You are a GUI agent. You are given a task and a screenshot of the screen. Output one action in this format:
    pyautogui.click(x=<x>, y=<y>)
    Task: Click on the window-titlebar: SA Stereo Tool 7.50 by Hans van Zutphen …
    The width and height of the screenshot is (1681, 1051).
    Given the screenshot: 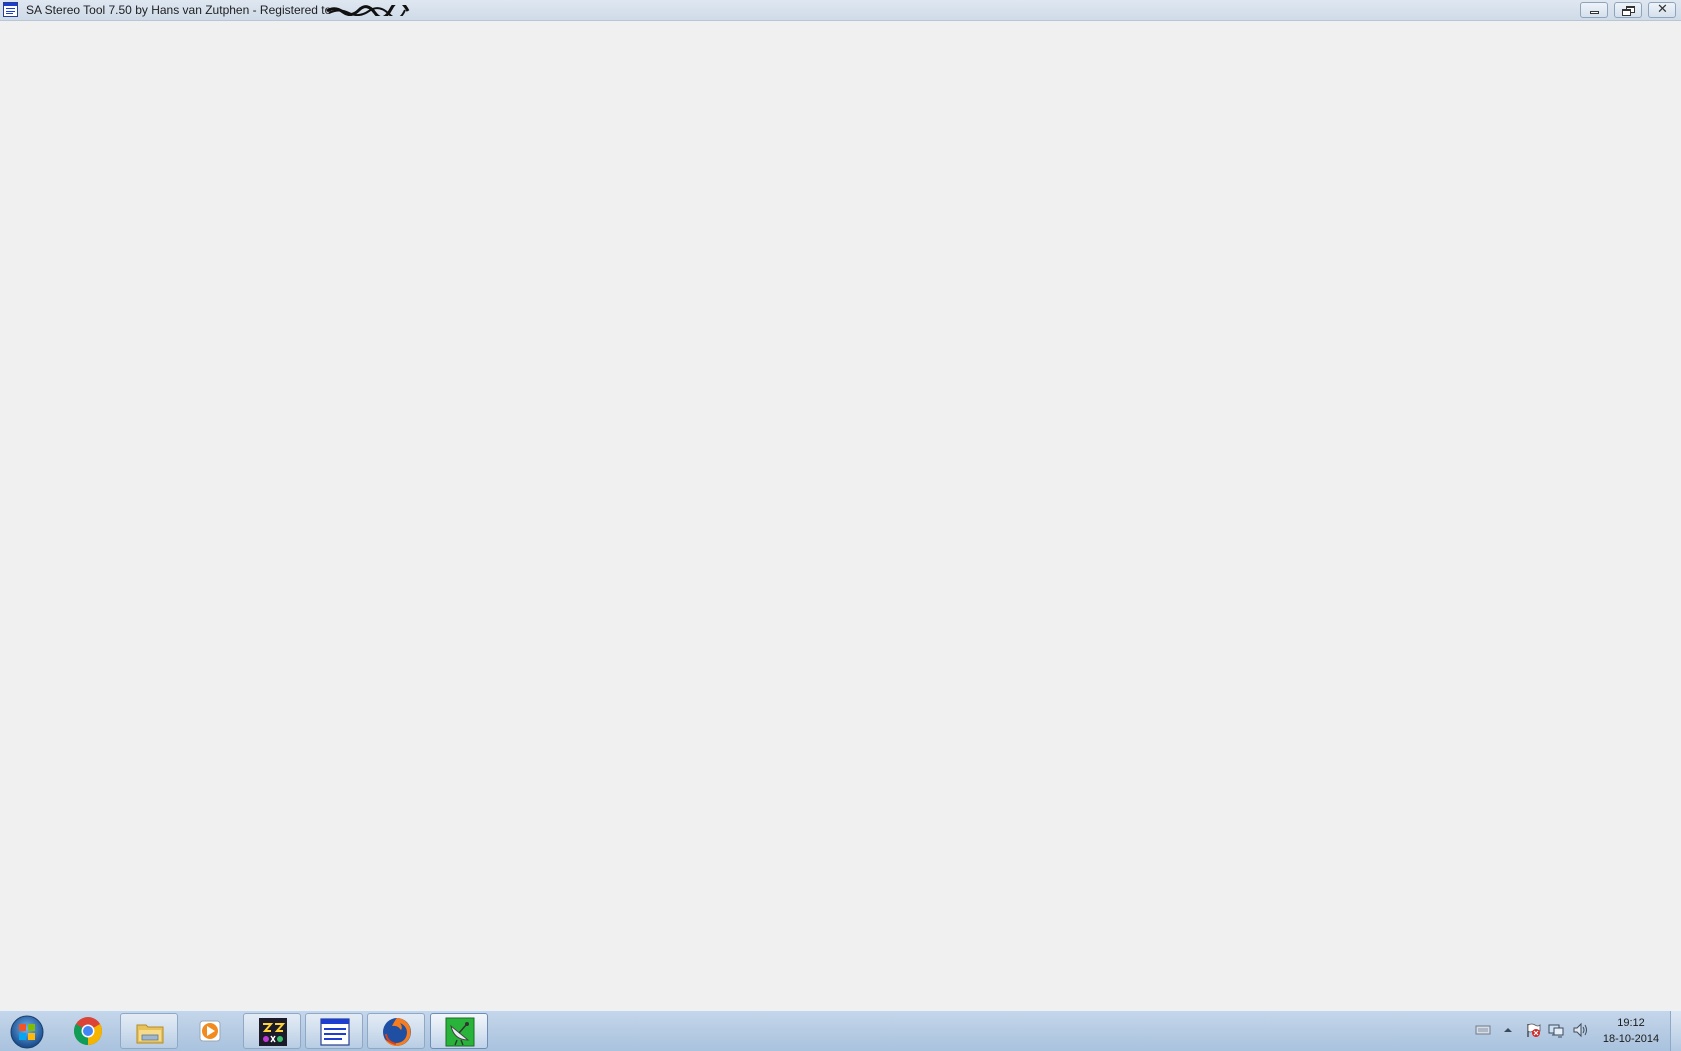 What is the action you would take?
    pyautogui.click(x=840, y=10)
    